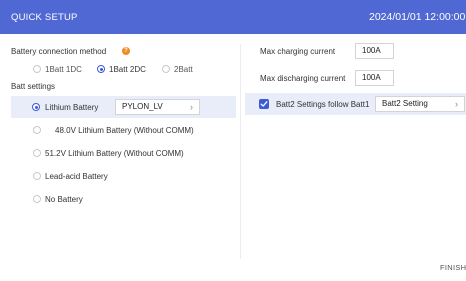 The image size is (466, 281). Describe the element at coordinates (101, 69) in the screenshot. I see `radio-1batt-2dc` at that location.